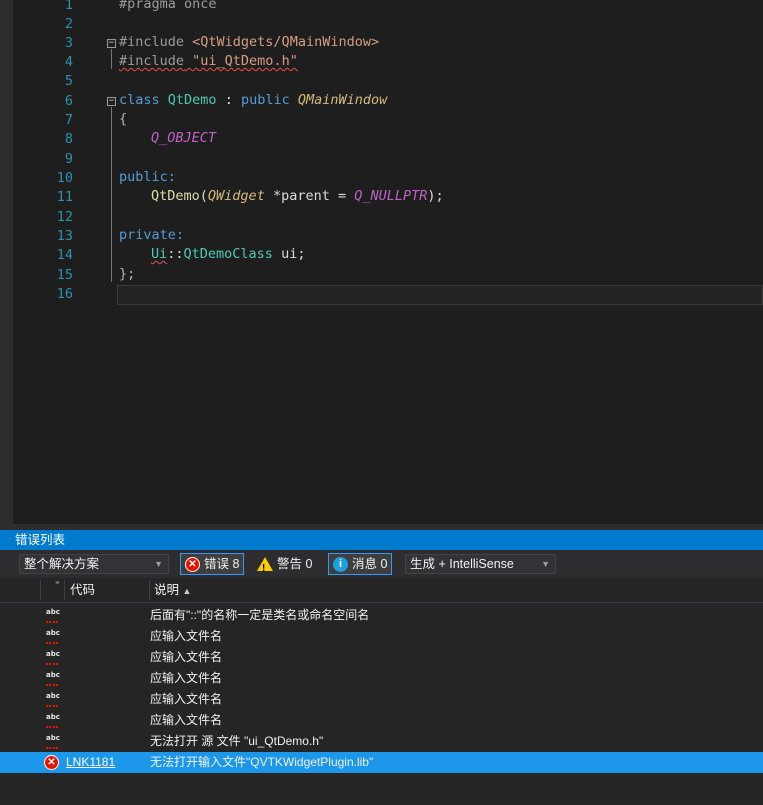  I want to click on error-description: 无法打开 源 文件 "ui_QtDemo.h", so click(237, 741).